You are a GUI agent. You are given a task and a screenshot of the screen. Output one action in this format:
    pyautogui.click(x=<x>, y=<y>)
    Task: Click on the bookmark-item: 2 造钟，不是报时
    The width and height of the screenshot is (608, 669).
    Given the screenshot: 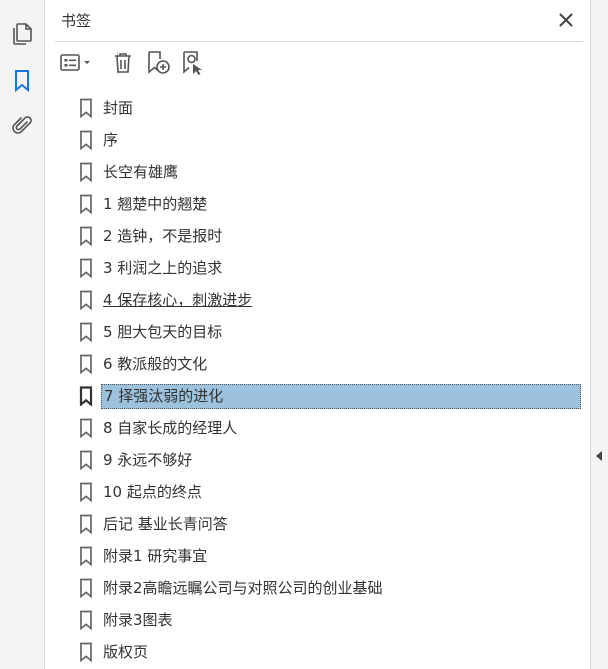 What is the action you would take?
    pyautogui.click(x=330, y=236)
    